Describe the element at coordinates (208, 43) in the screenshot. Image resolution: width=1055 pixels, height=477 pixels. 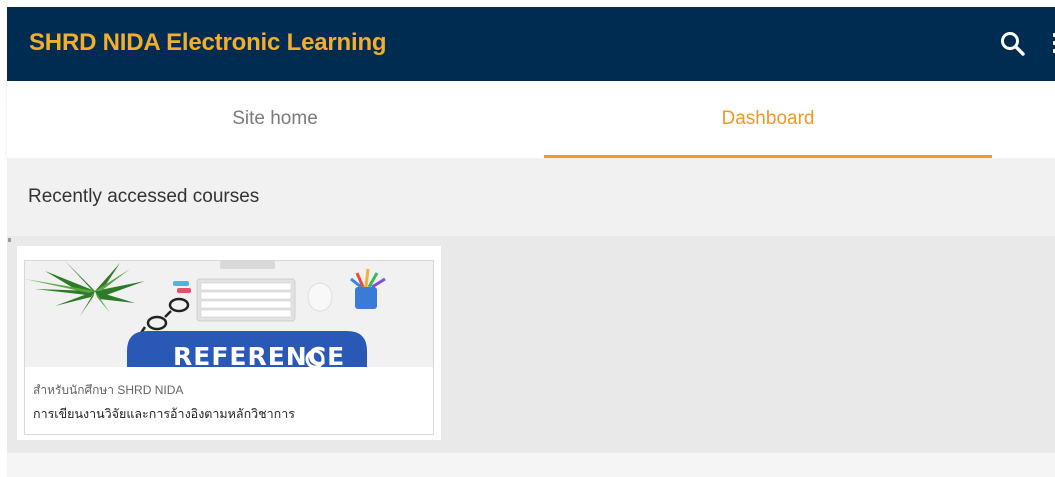
I see `site-name-link: SHRD NIDA Electronic Learning` at that location.